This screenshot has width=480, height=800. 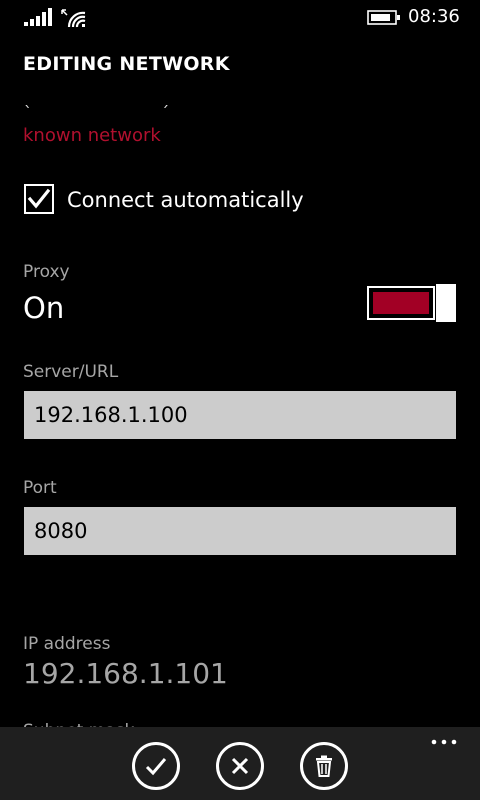 I want to click on clock: 08:36, so click(x=434, y=16).